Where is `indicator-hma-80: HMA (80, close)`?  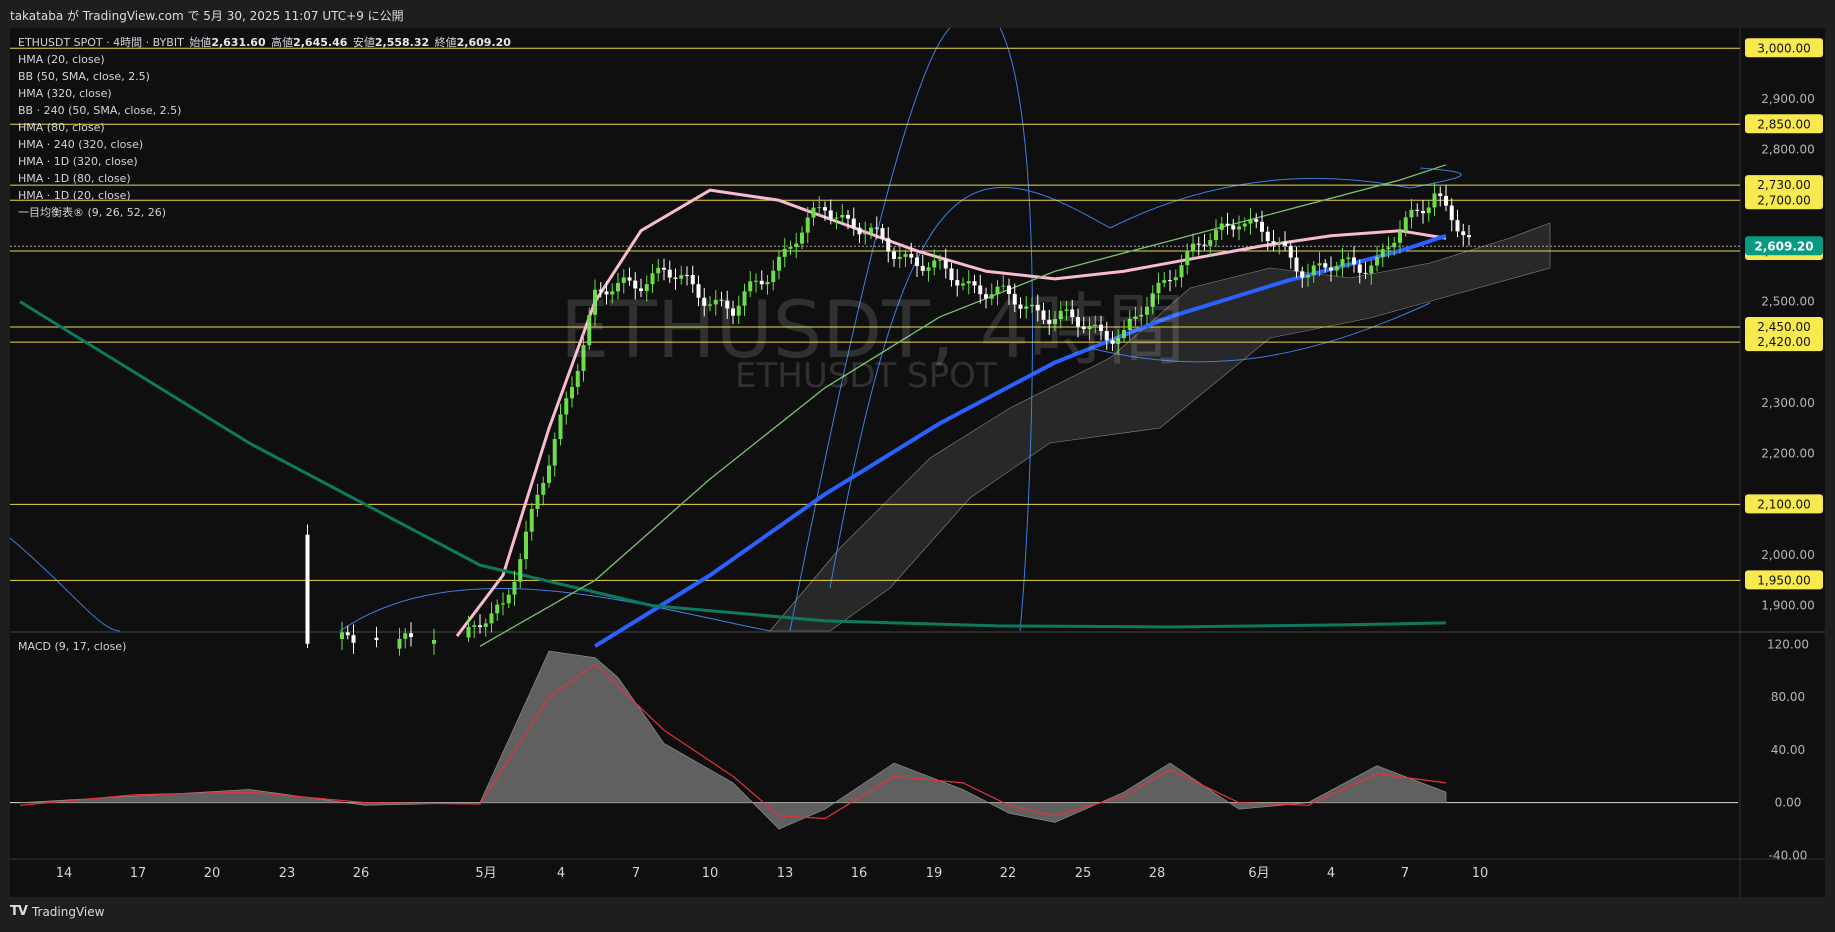 indicator-hma-80: HMA (80, close) is located at coordinates (264, 127).